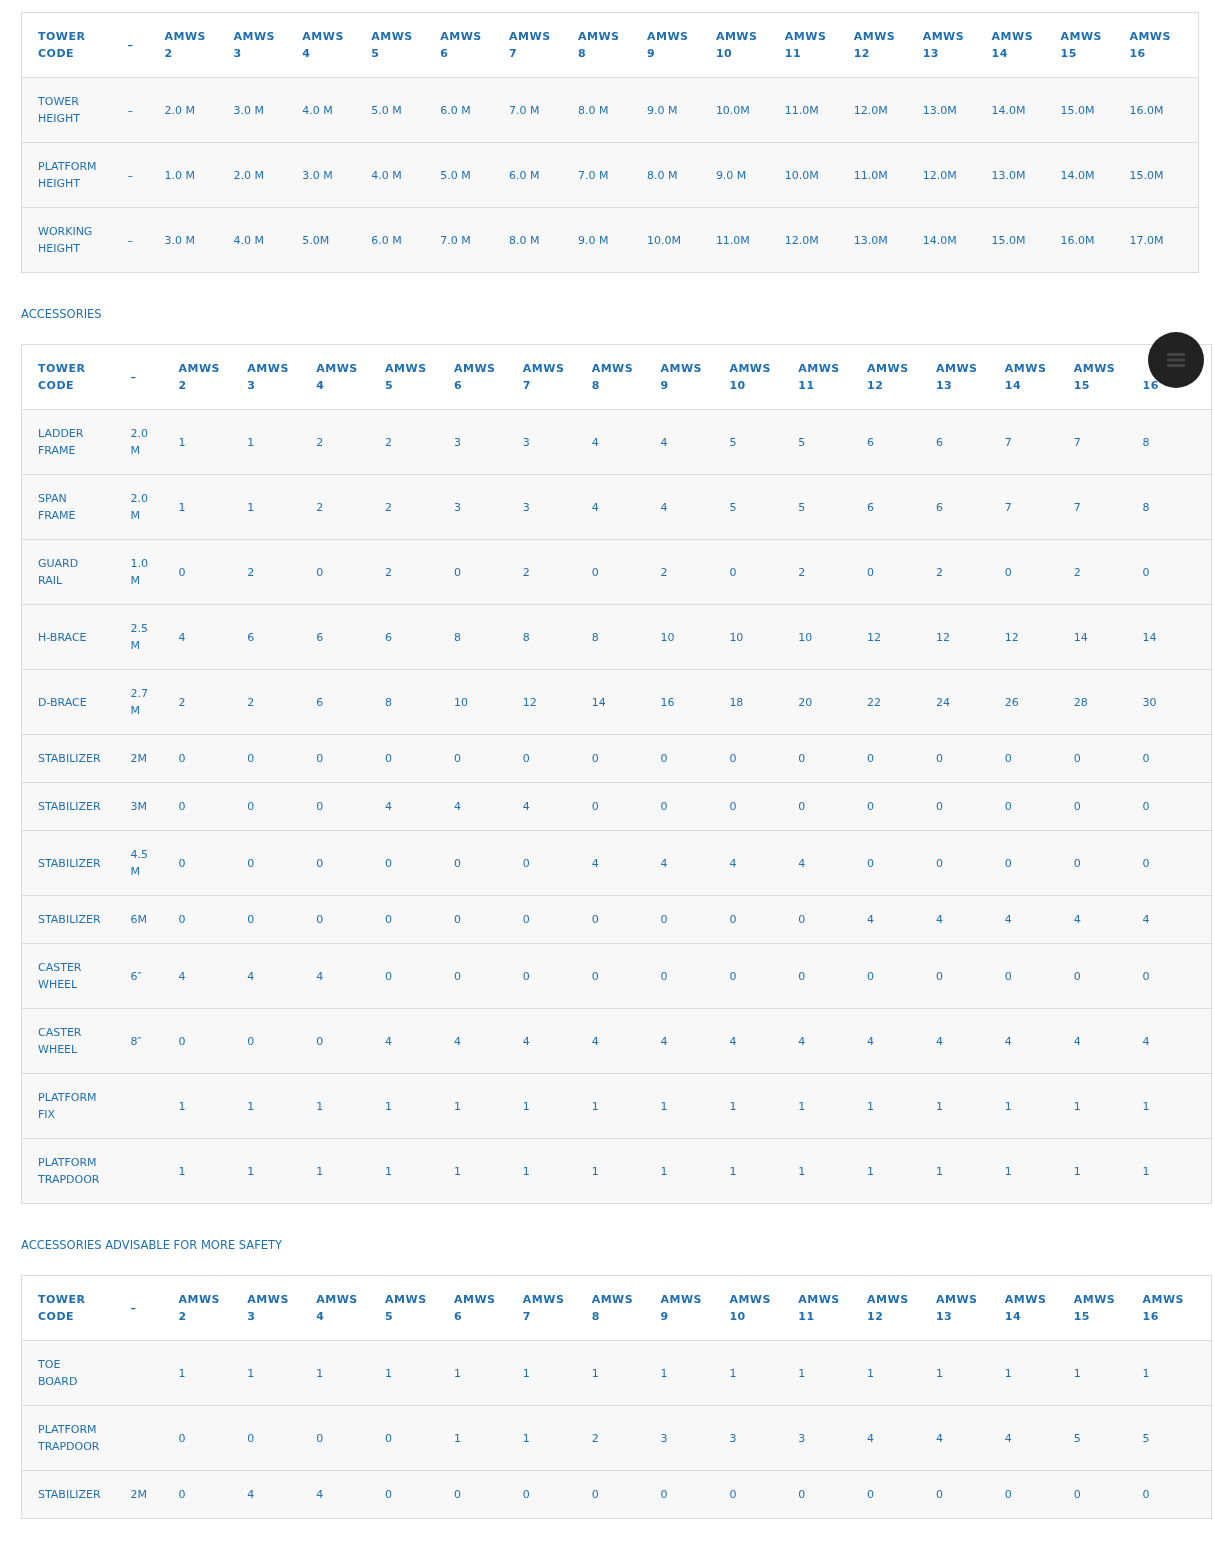  Describe the element at coordinates (1039, 702) in the screenshot. I see `table-cell: 26` at that location.